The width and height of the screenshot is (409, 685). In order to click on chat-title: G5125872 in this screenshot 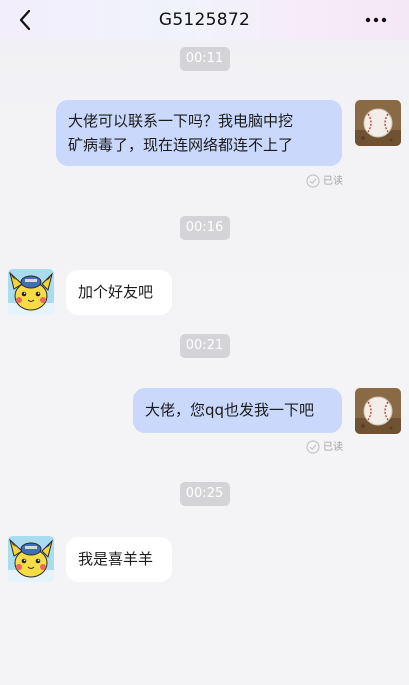, I will do `click(204, 20)`.